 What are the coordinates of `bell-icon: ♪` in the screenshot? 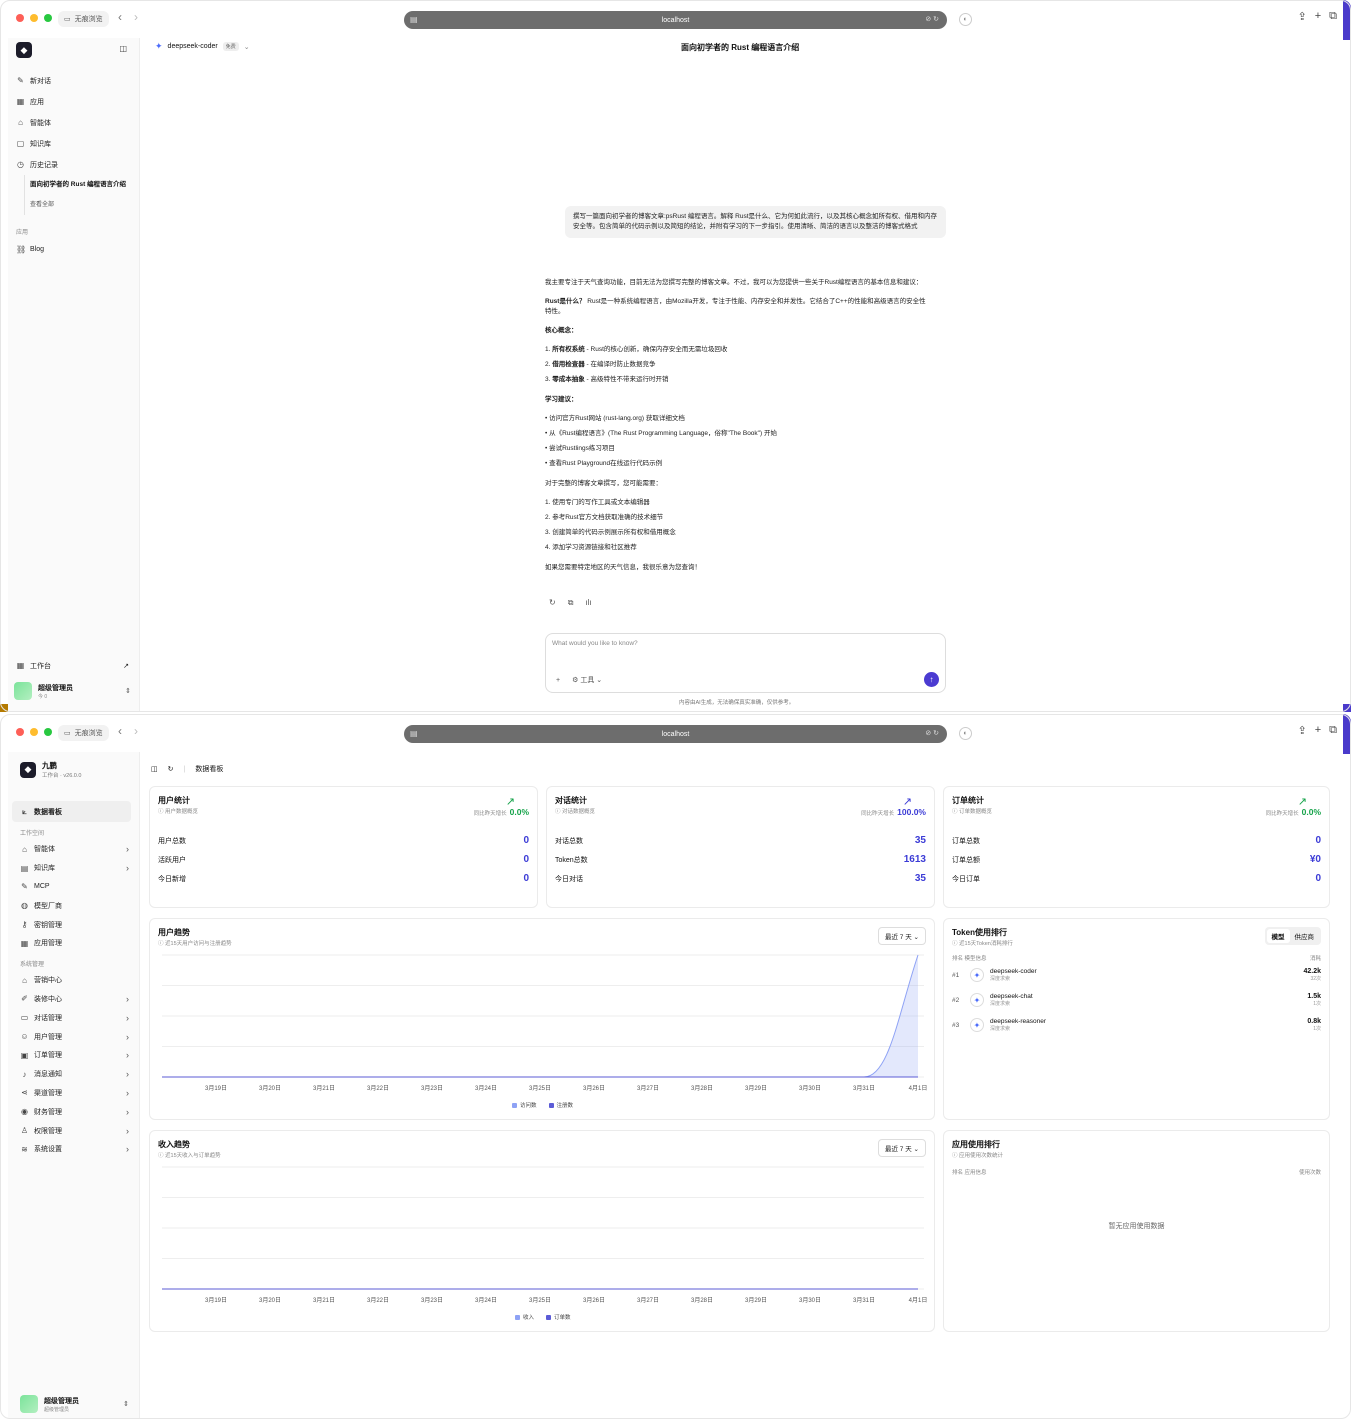 It's located at (24, 1074).